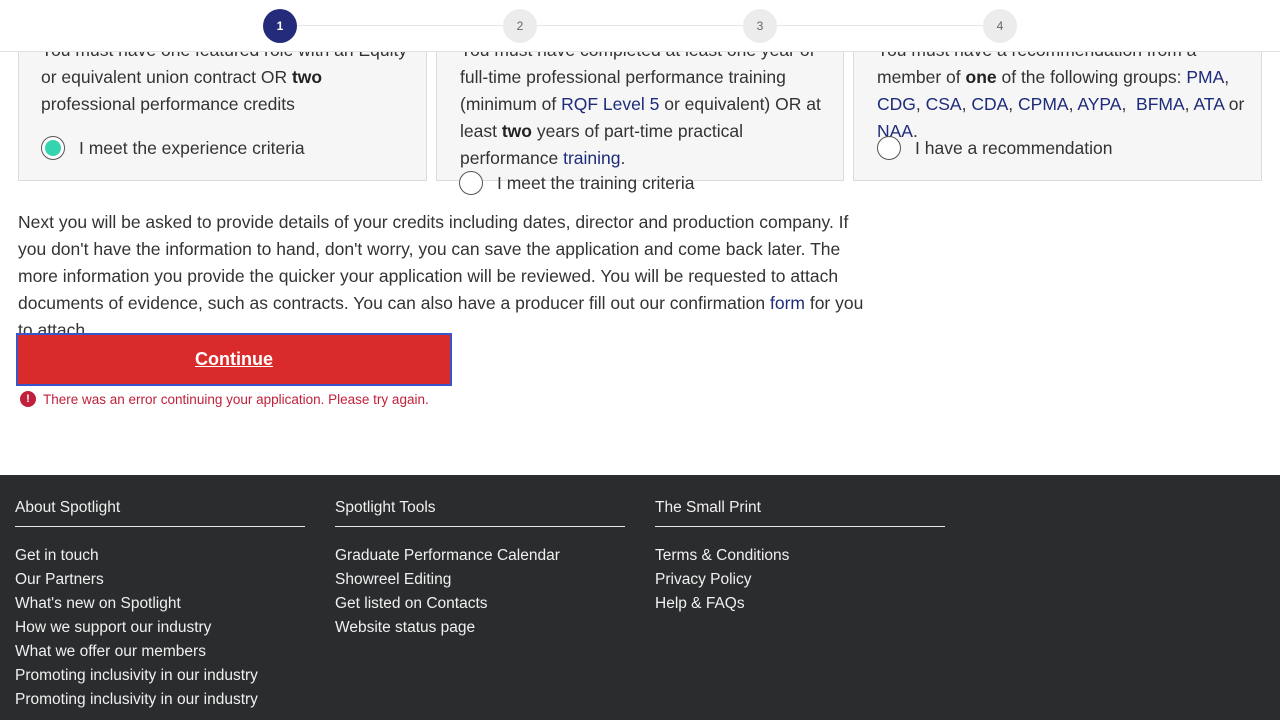 The image size is (1280, 720). Describe the element at coordinates (480, 513) in the screenshot. I see `footer-heading-tools: Spotlight Tools` at that location.